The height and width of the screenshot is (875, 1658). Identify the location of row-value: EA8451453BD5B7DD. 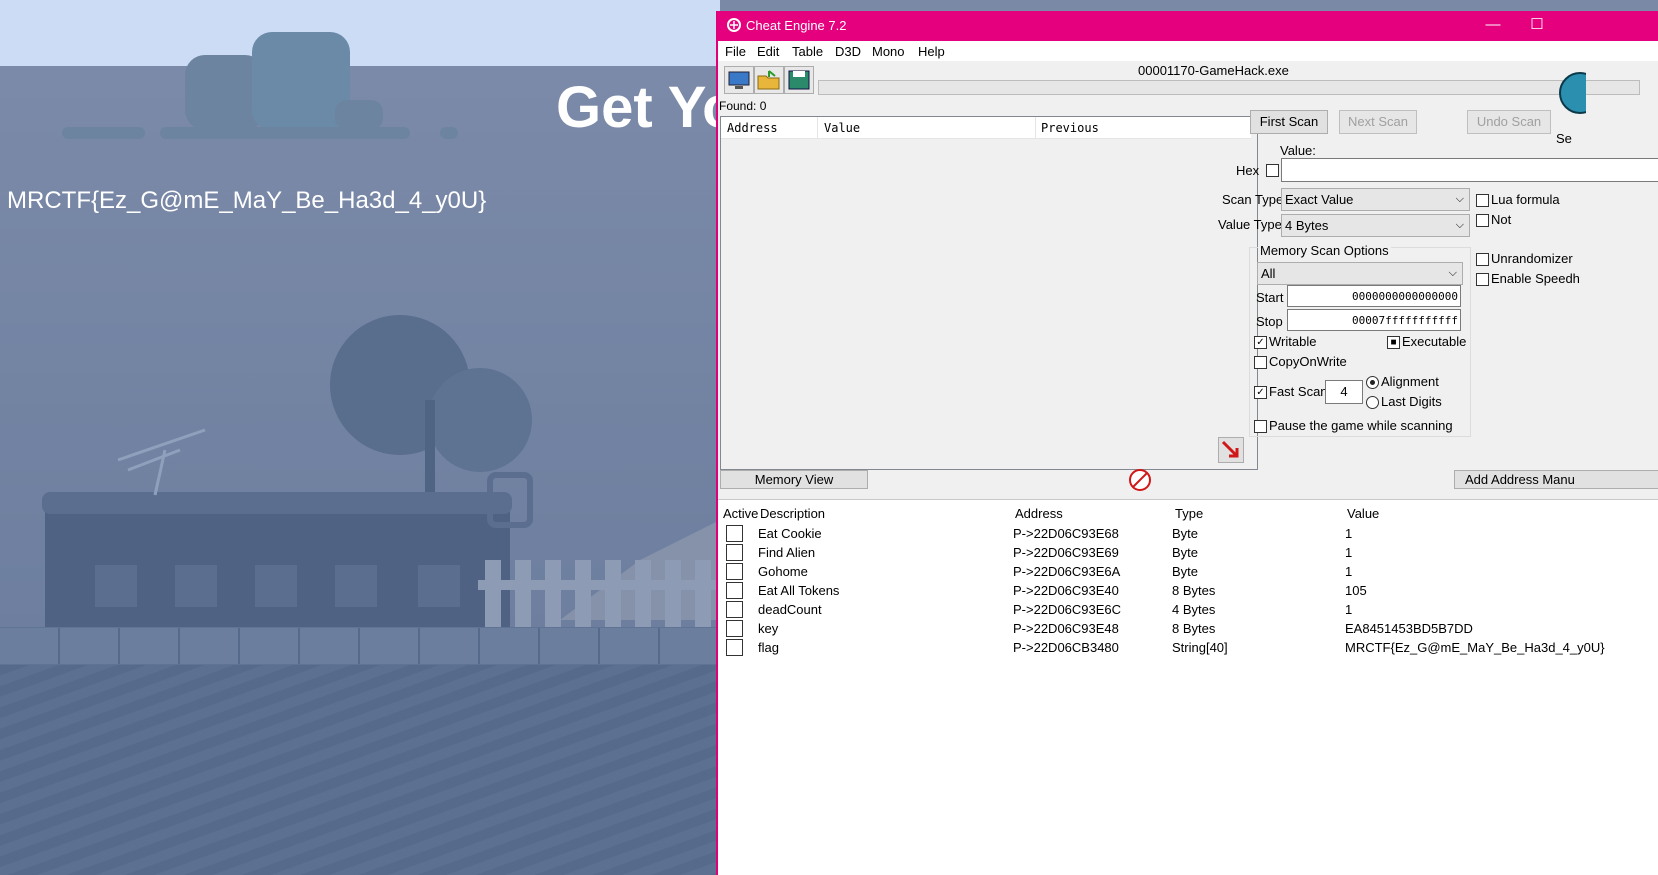
(1409, 628).